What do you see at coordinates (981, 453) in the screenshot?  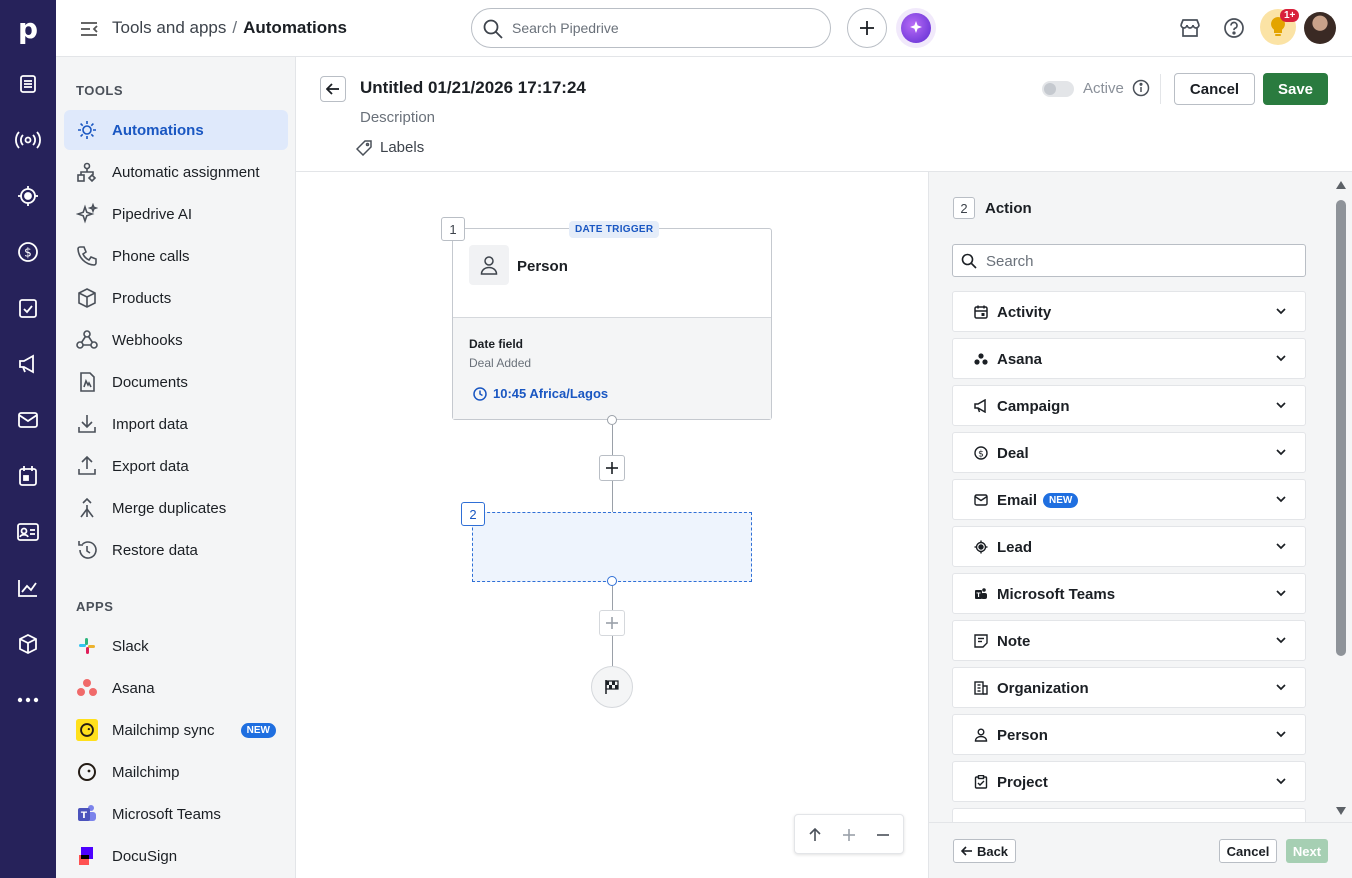 I see `dollar-icon: $` at bounding box center [981, 453].